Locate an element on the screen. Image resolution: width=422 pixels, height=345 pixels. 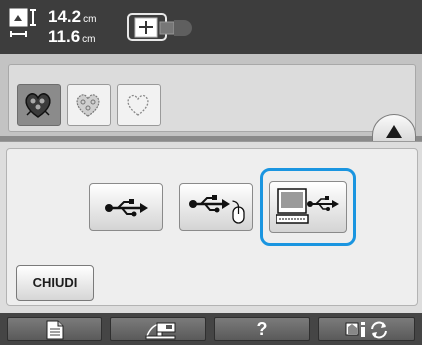
usb-mouse-icon is located at coordinates (217, 209).